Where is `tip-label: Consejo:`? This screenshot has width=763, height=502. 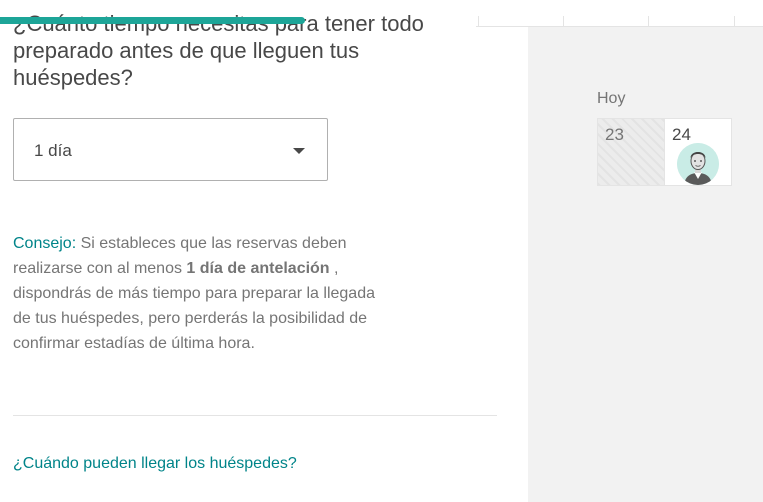 tip-label: Consejo: is located at coordinates (45, 243).